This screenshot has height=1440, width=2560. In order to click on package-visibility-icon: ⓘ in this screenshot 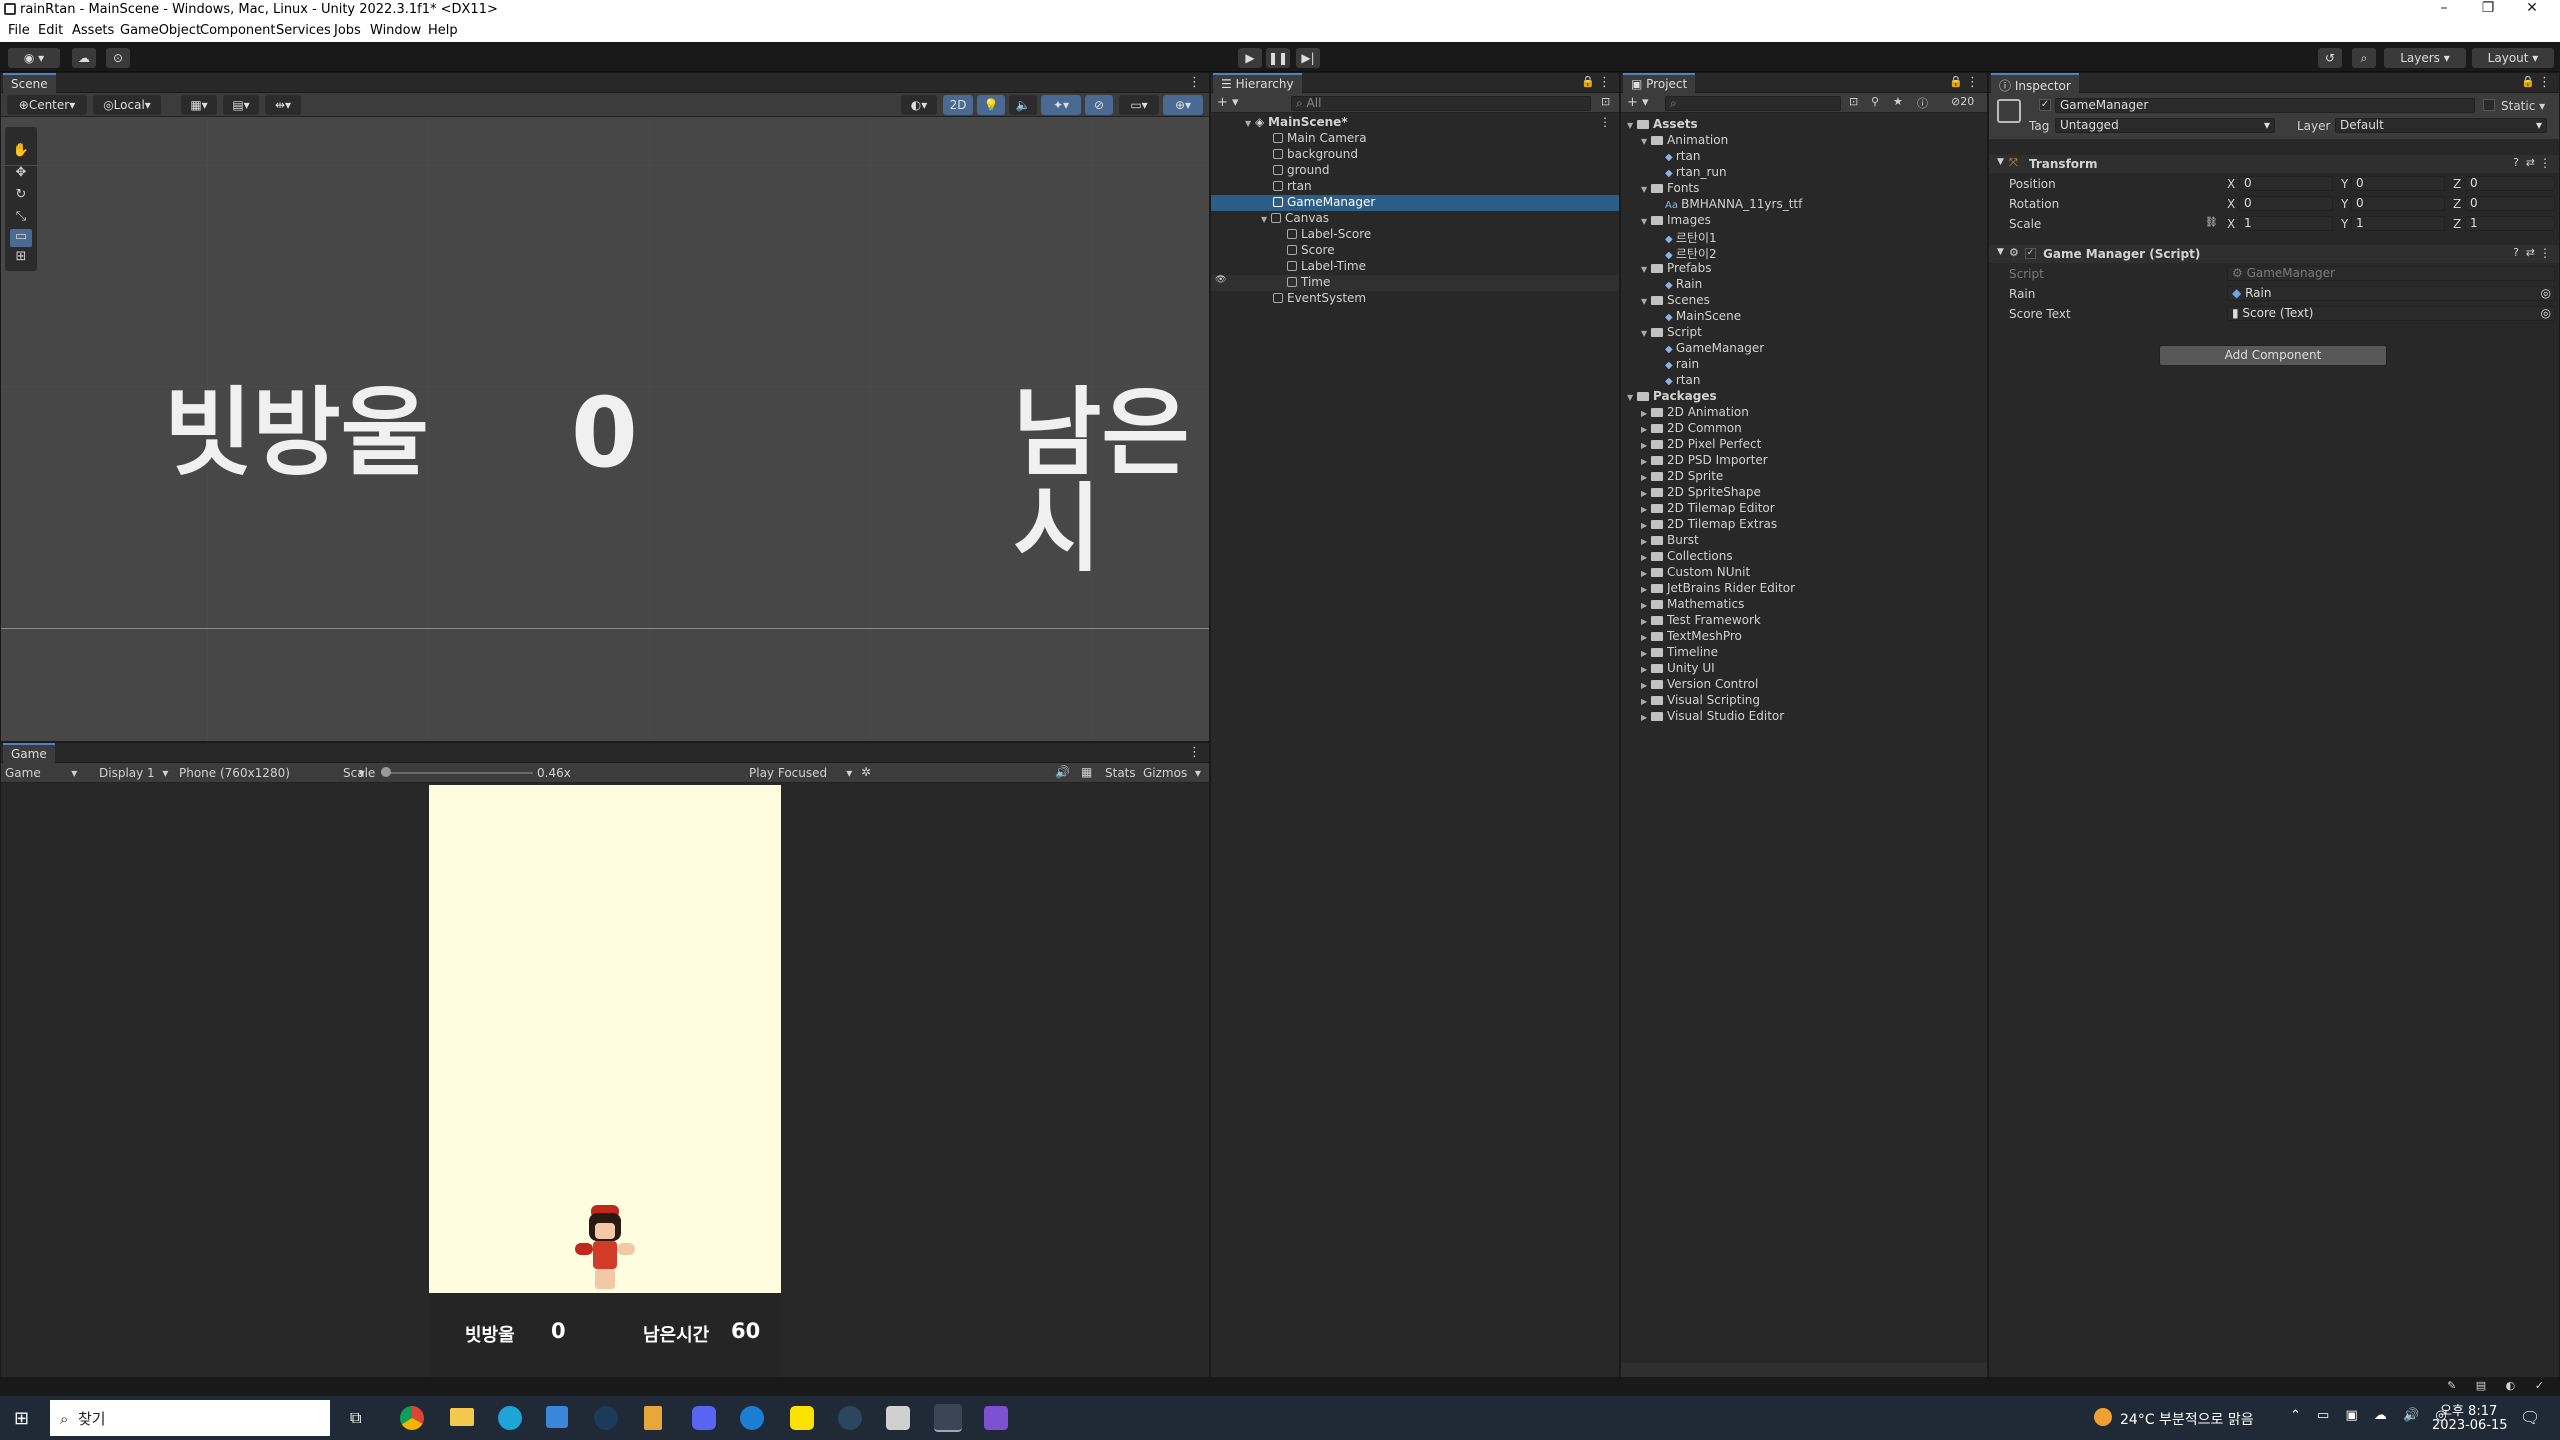, I will do `click(1922, 103)`.